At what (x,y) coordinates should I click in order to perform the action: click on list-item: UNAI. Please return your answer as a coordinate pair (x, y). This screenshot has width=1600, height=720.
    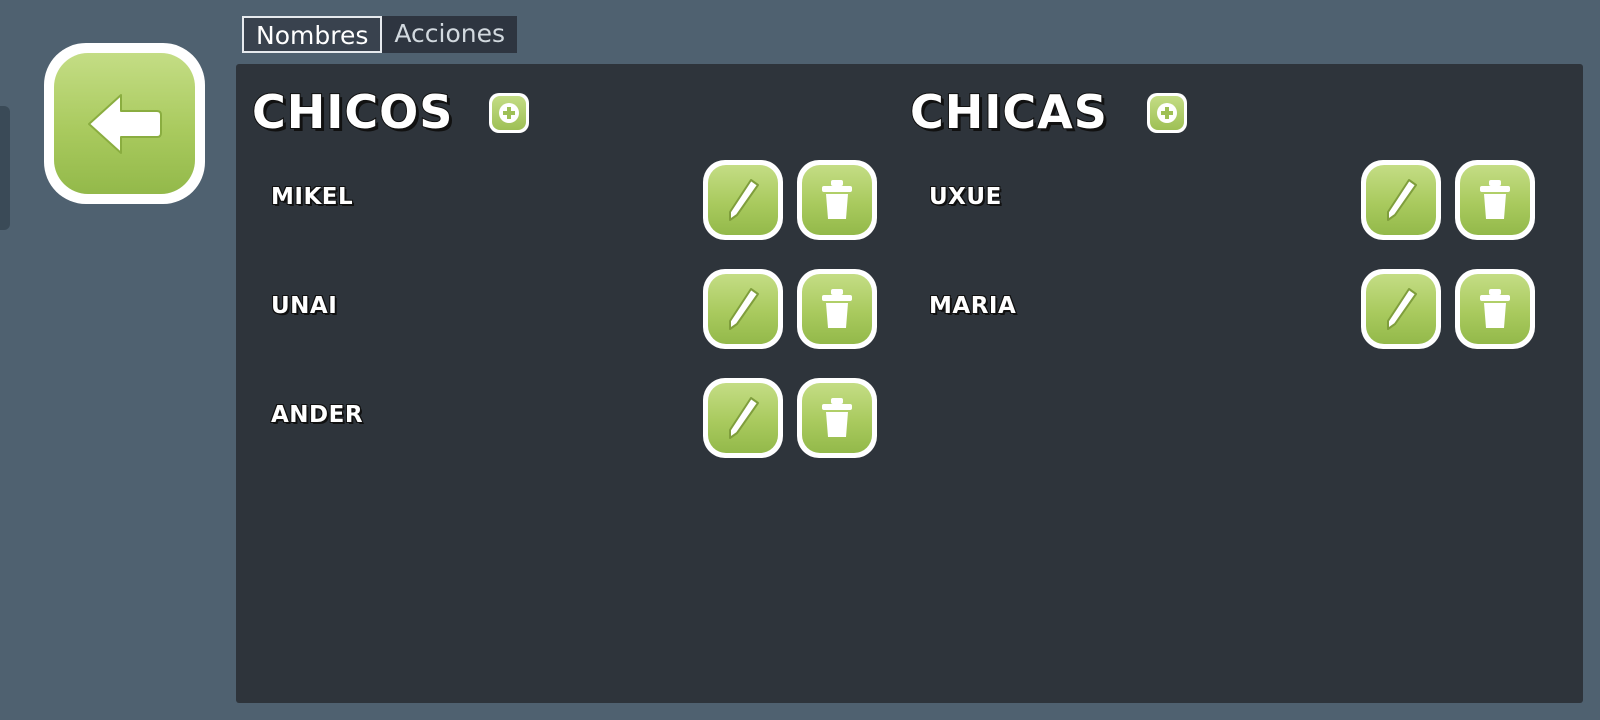
    Looking at the image, I should click on (572, 309).